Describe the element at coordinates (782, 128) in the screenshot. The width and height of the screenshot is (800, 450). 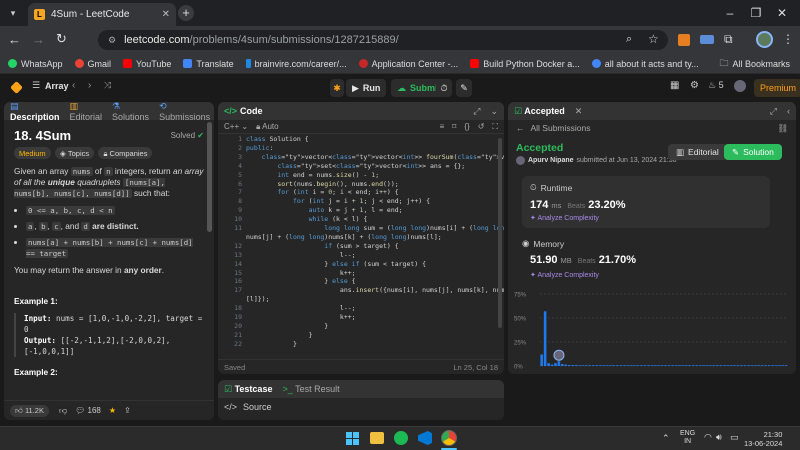
I see `link-icon: ⛓` at that location.